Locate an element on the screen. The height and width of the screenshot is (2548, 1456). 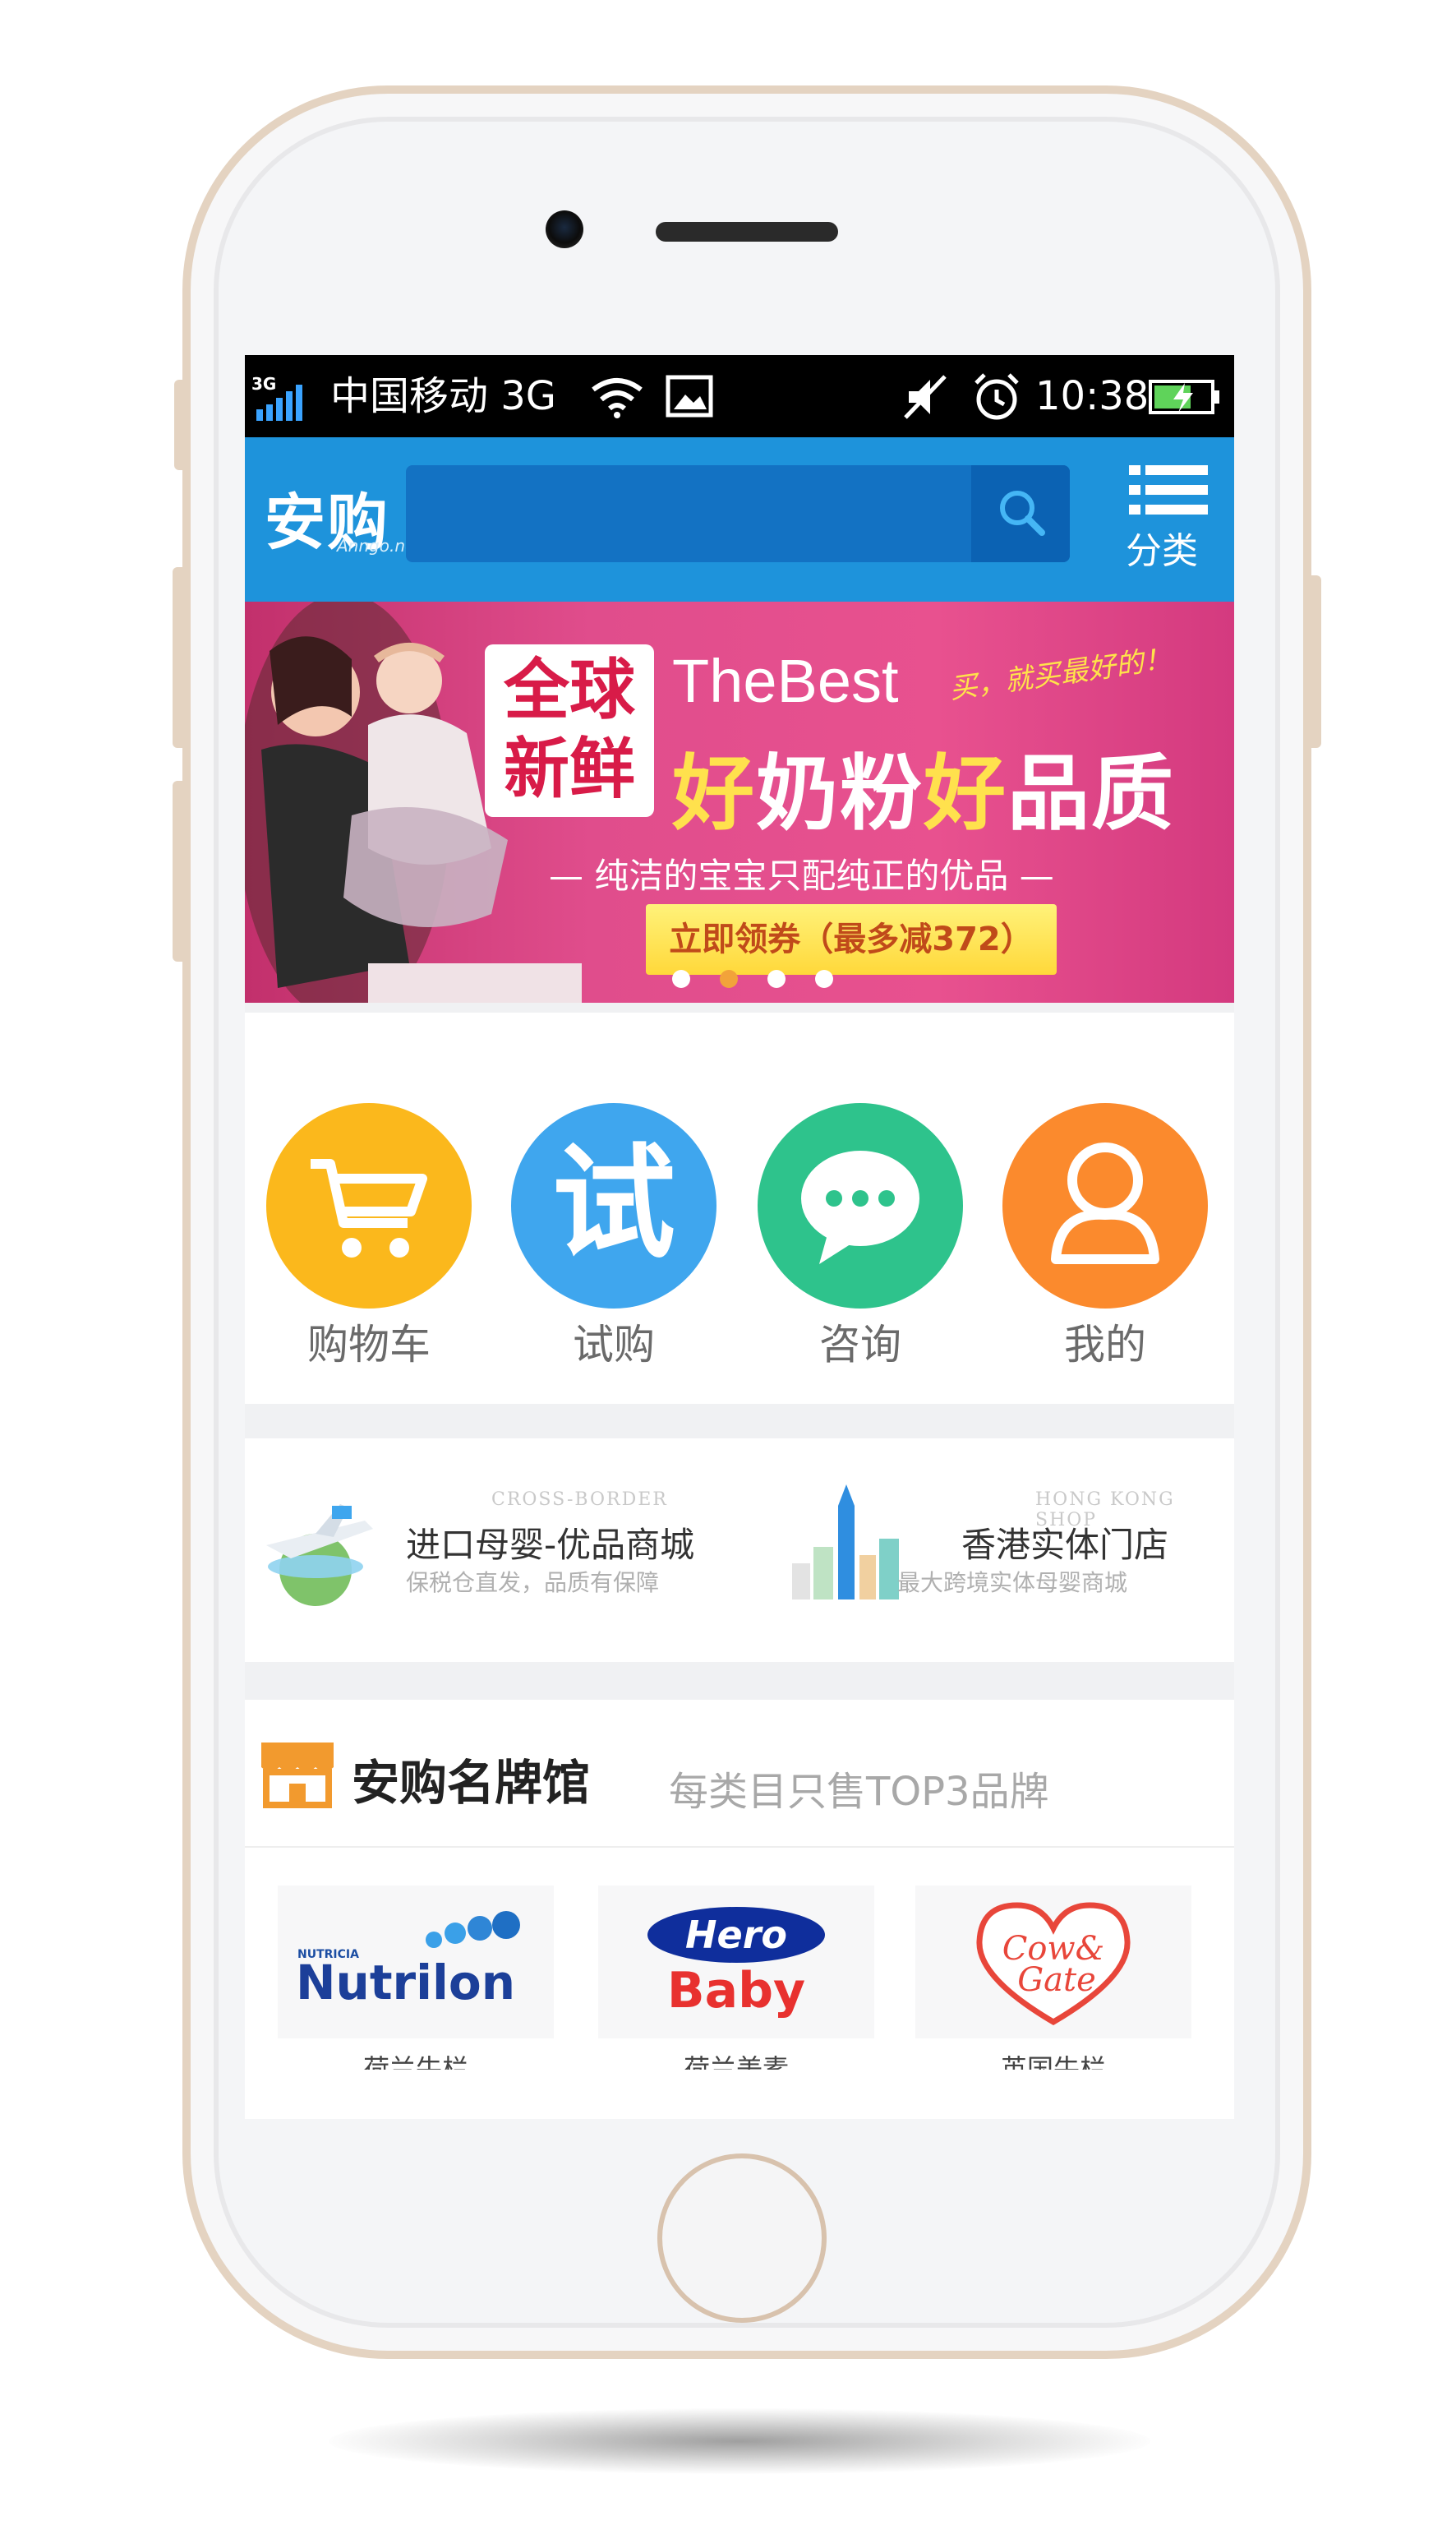
brand-name: 荷兰美素 is located at coordinates (736, 2061).